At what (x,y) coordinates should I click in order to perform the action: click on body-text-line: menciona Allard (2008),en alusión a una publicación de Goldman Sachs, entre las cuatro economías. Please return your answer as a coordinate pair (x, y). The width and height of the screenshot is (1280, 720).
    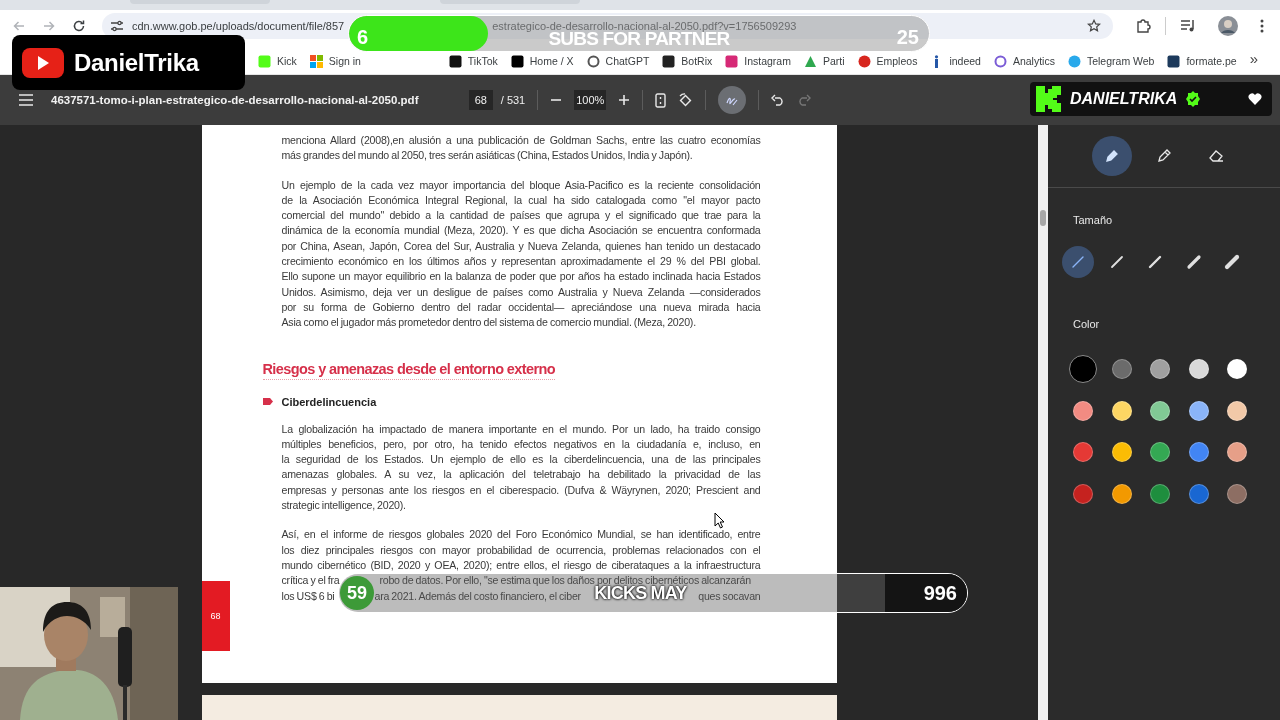
    Looking at the image, I should click on (521, 140).